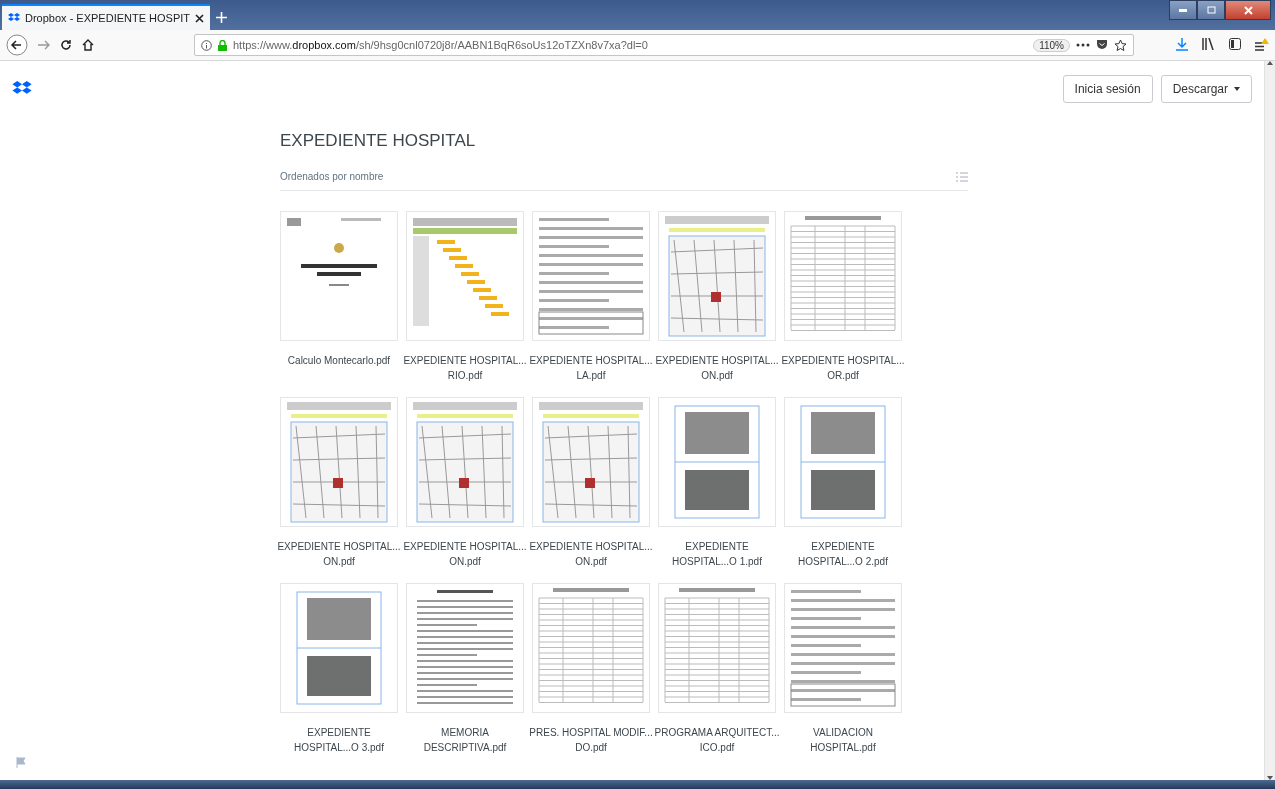 This screenshot has width=1275, height=789. What do you see at coordinates (1182, 44) in the screenshot?
I see `download-icon` at bounding box center [1182, 44].